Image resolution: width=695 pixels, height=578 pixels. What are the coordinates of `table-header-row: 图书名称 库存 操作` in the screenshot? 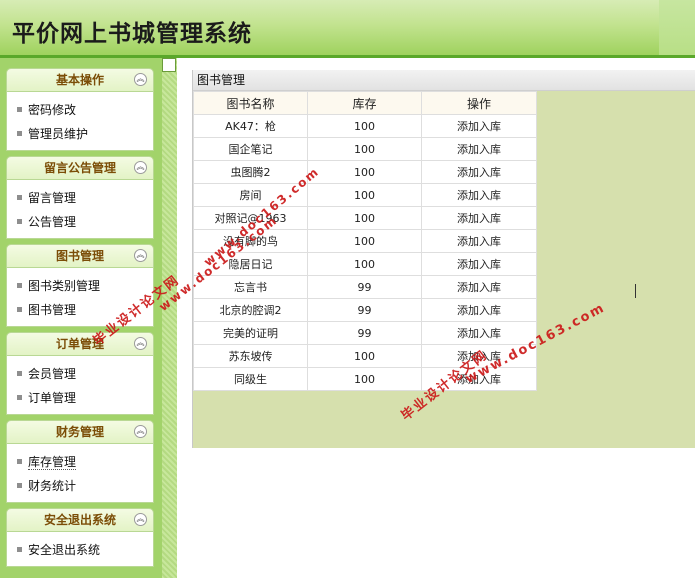 It's located at (365, 103).